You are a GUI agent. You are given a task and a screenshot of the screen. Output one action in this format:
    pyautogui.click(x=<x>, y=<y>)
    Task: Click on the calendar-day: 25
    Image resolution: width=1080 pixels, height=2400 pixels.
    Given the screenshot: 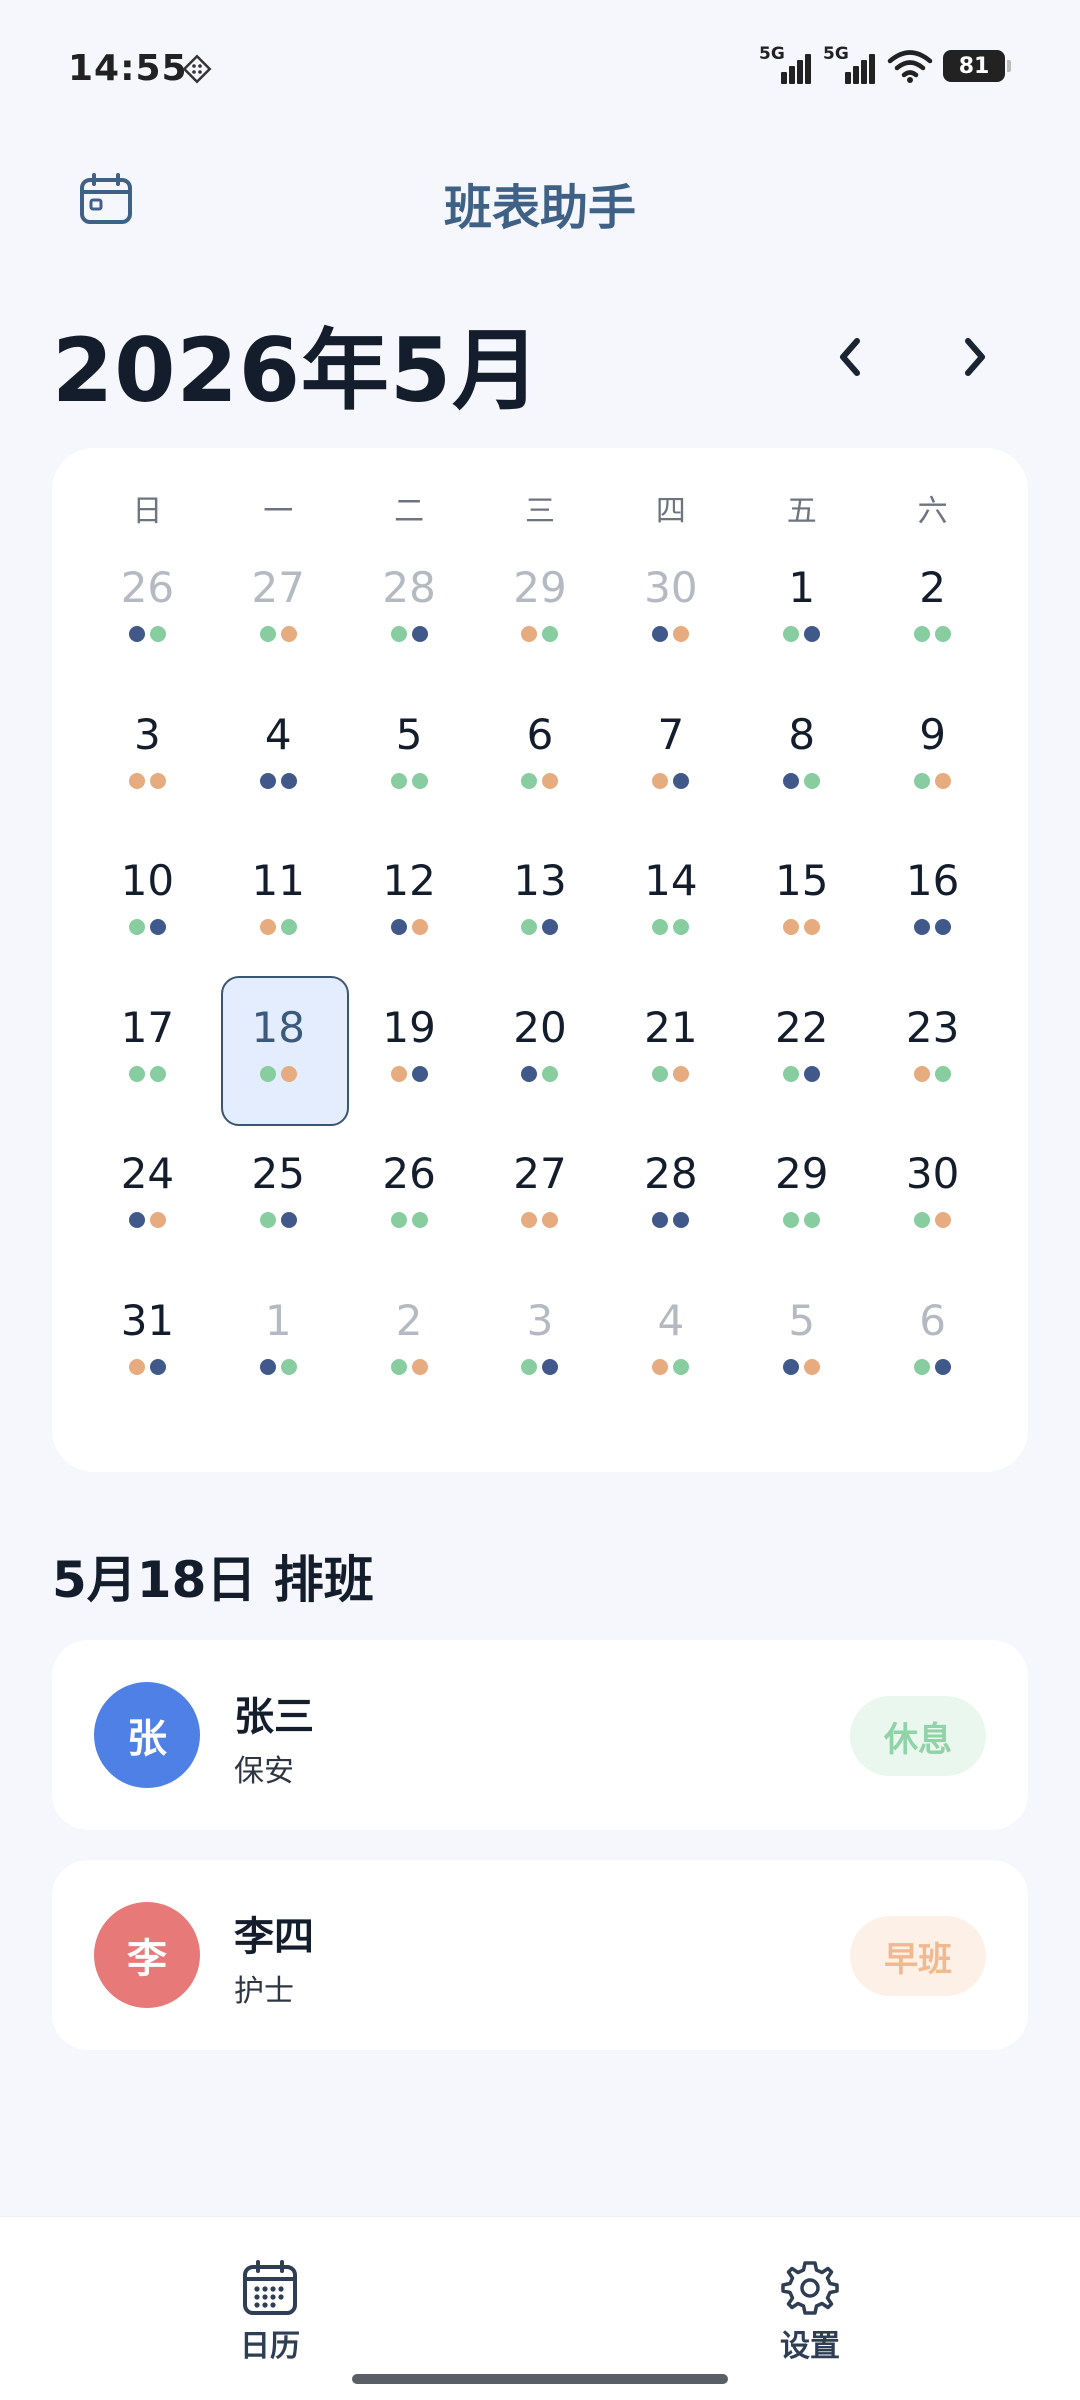 What is the action you would take?
    pyautogui.click(x=278, y=1215)
    